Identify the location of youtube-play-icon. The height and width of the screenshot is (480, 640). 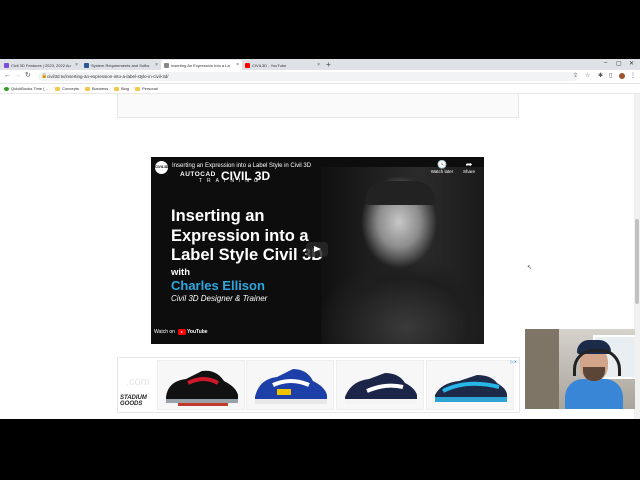
(181, 332).